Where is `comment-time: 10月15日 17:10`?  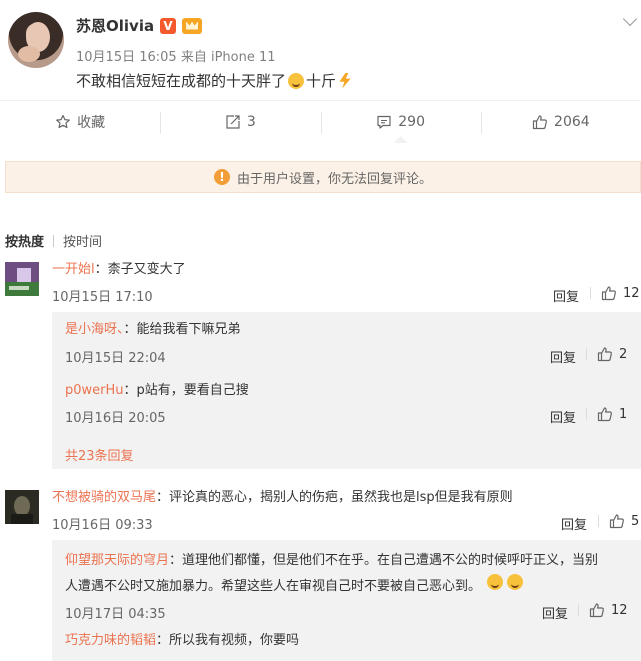 comment-time: 10月15日 17:10 is located at coordinates (102, 297).